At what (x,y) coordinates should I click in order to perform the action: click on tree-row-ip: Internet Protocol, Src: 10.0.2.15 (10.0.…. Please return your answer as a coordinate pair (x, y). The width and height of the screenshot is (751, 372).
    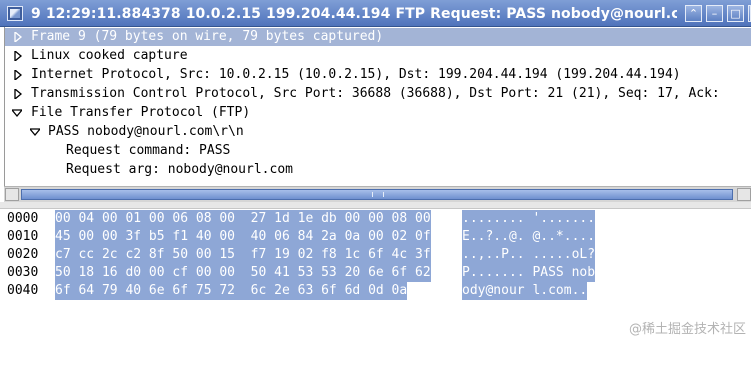
    Looking at the image, I should click on (378, 75).